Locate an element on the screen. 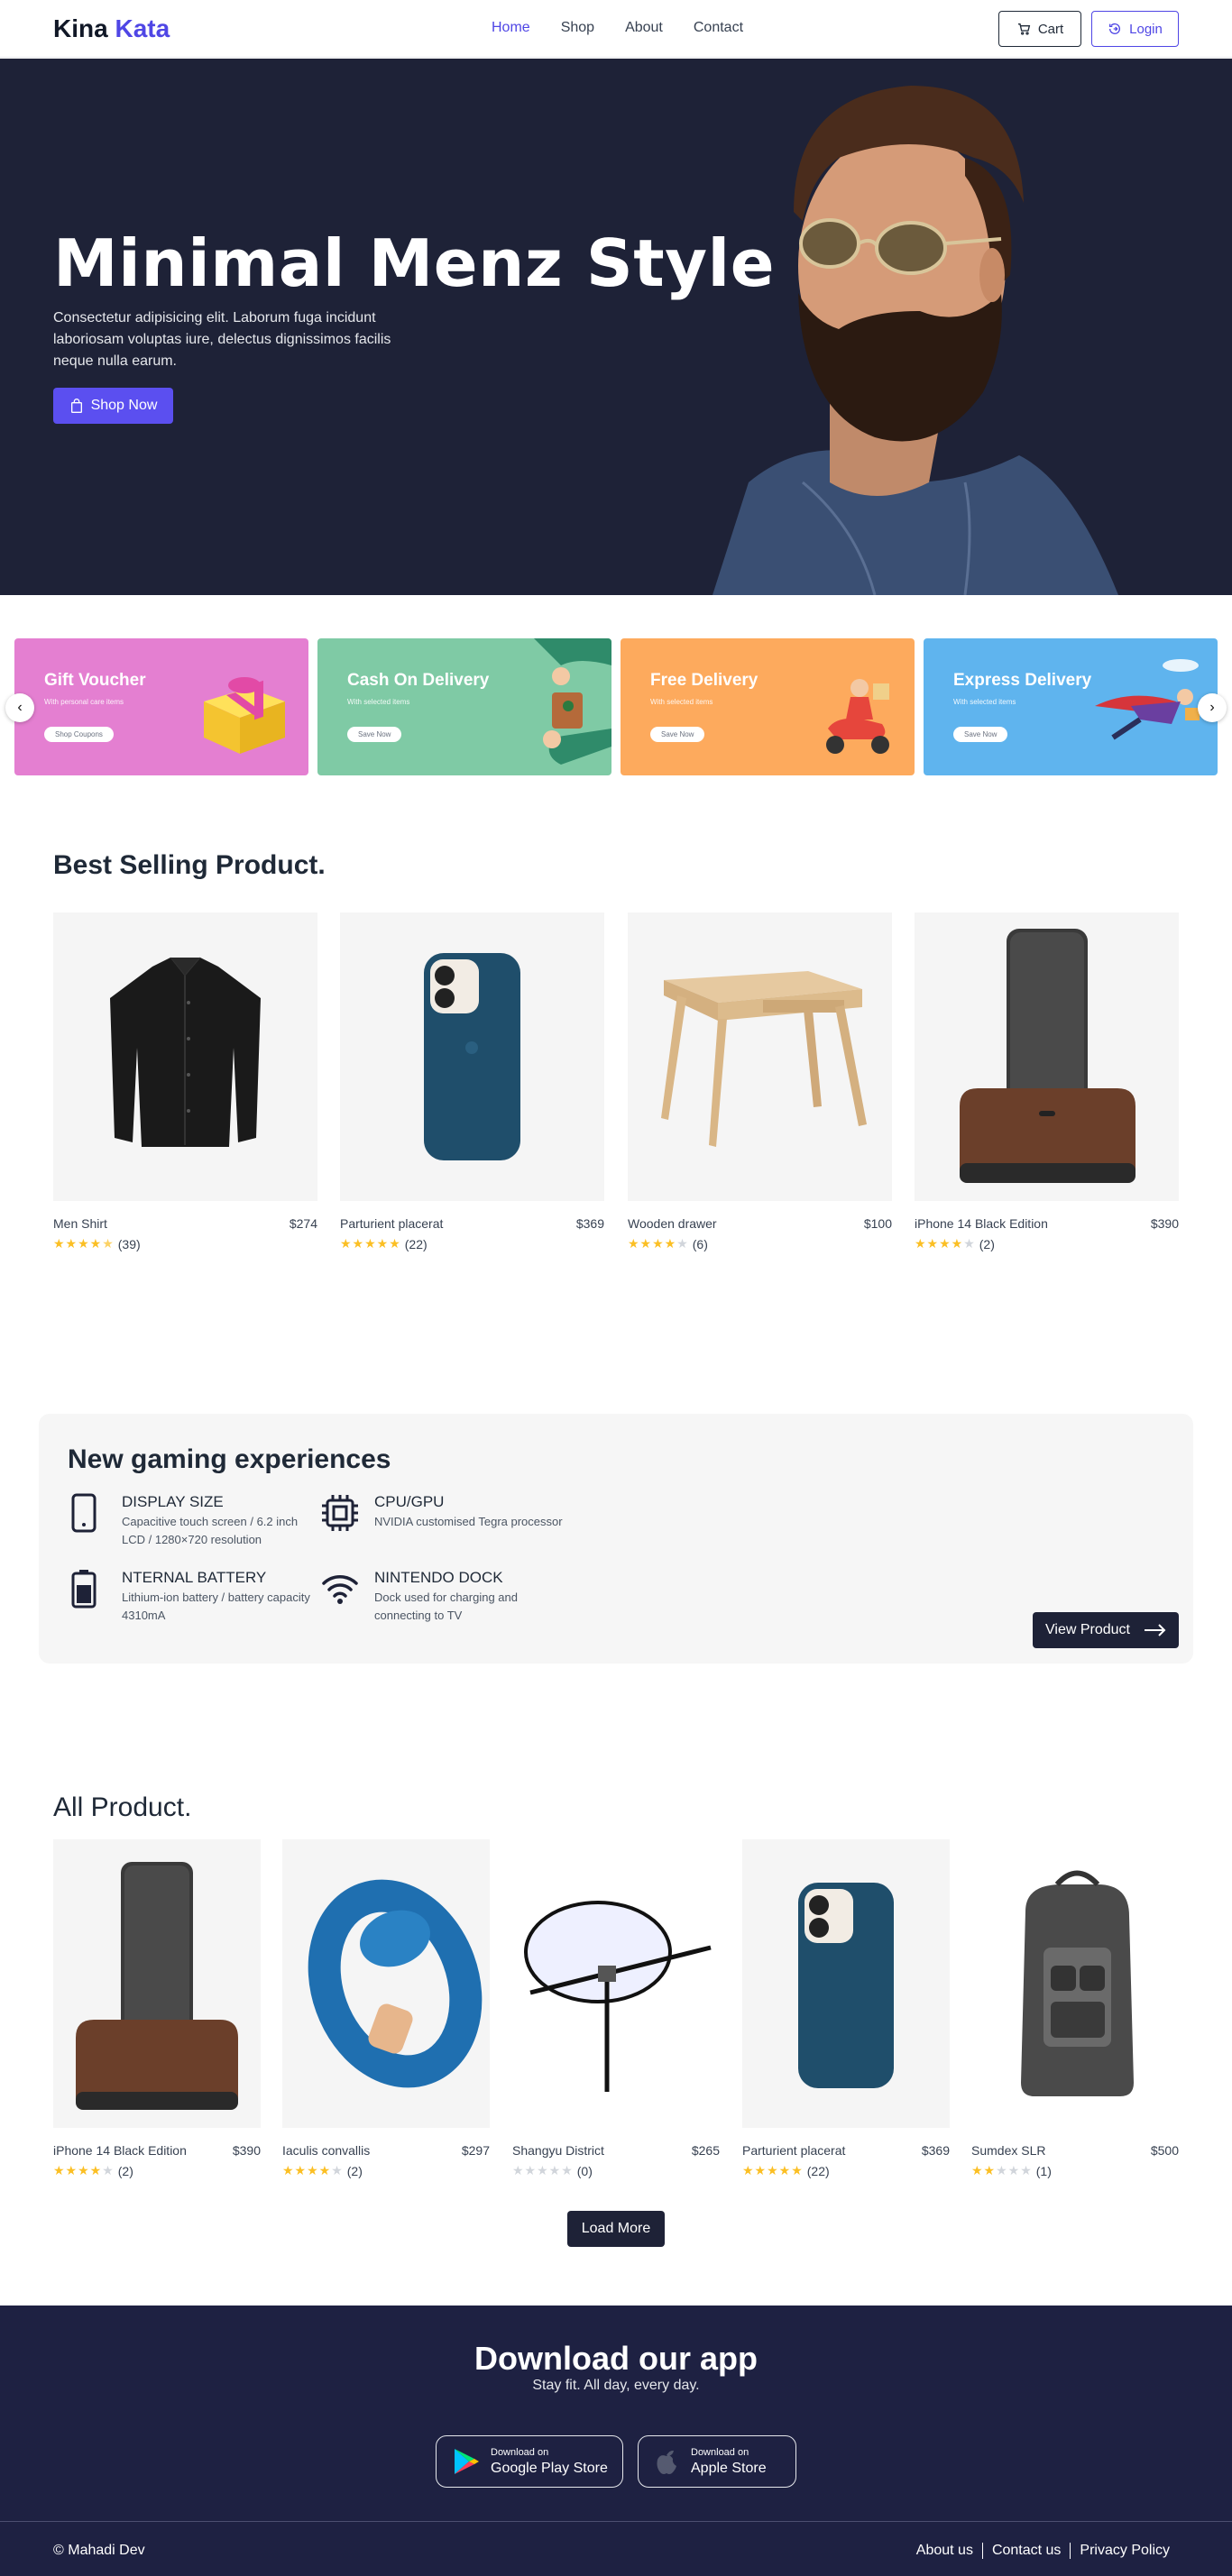 The height and width of the screenshot is (2576, 1232). footer-link-about: About us is located at coordinates (944, 2551).